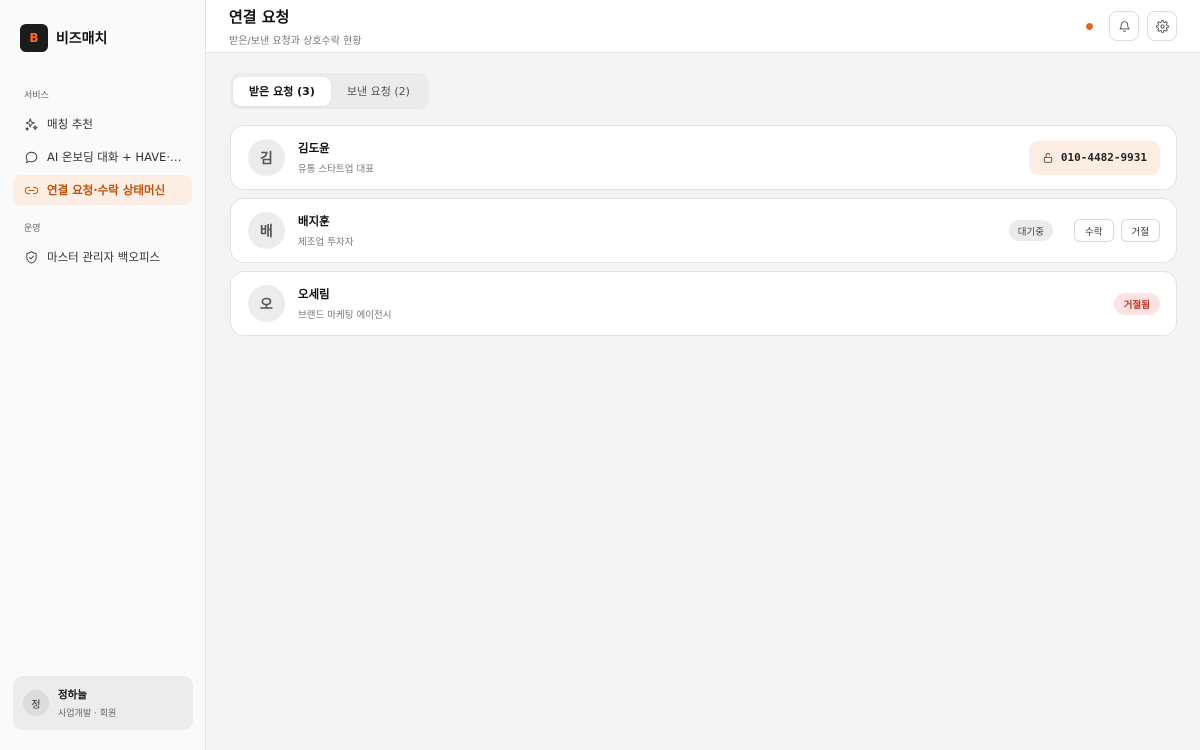 This screenshot has width=1200, height=750. I want to click on sidebar-section-label-operations: 운영, so click(32, 229).